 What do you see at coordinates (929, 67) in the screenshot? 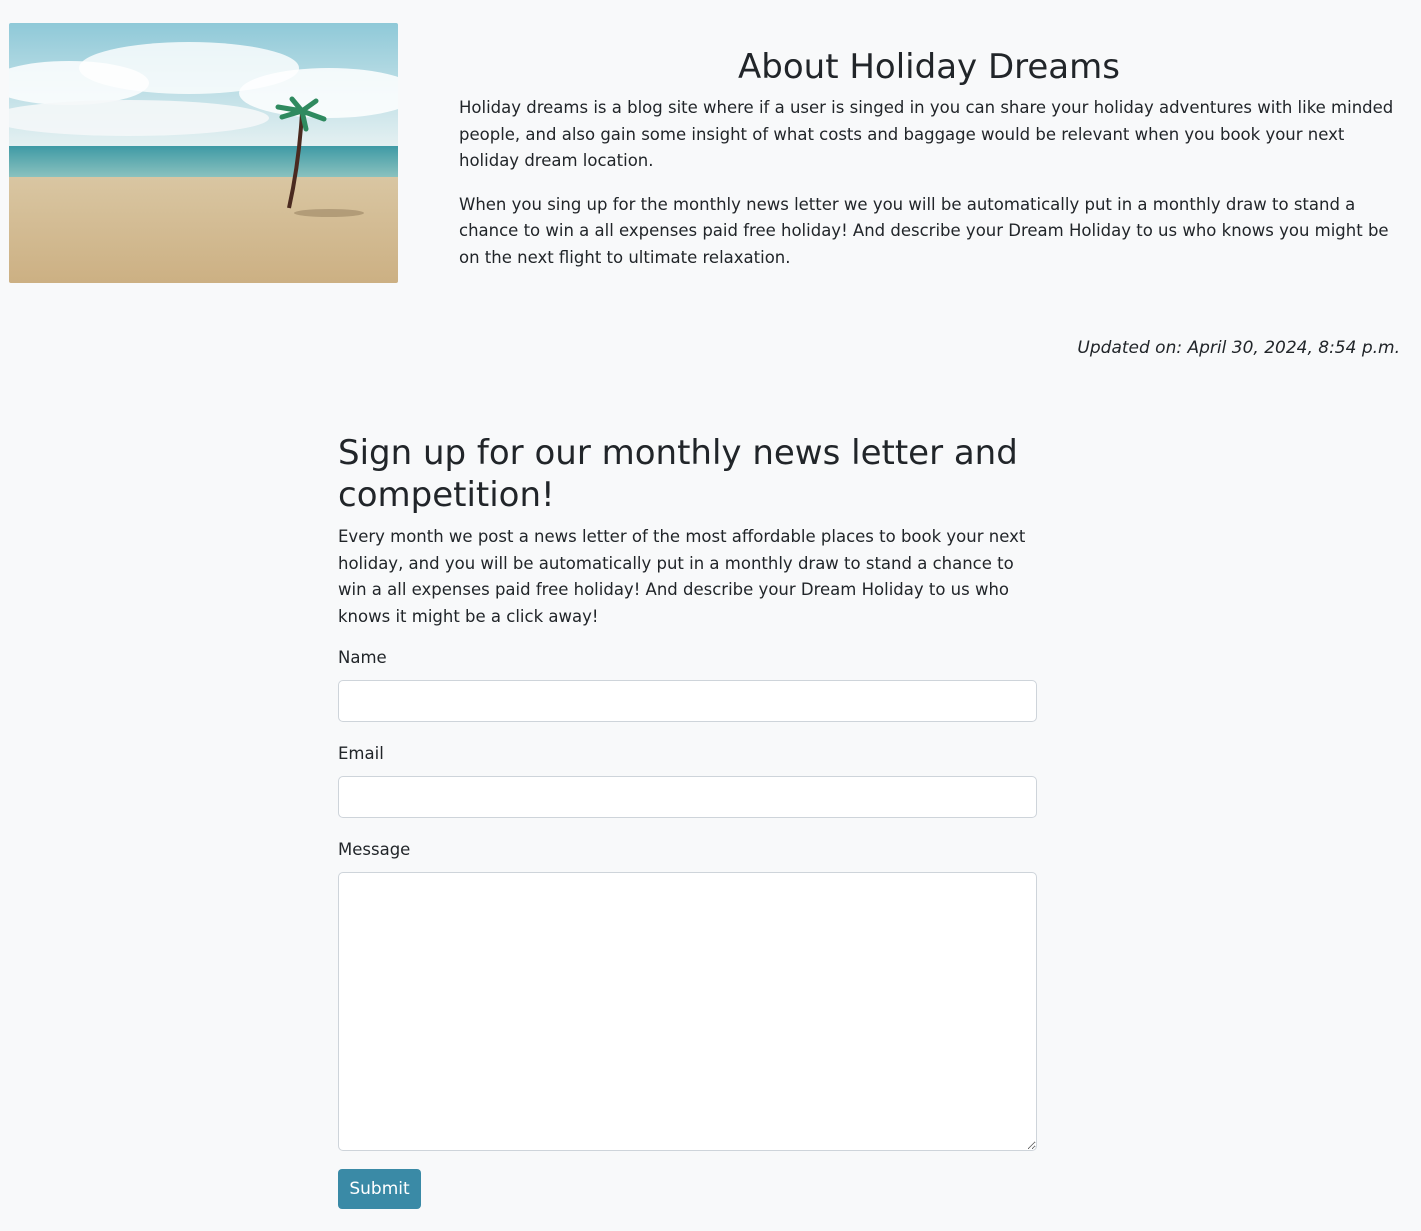
I see `about-title: About Holiday Dreams` at bounding box center [929, 67].